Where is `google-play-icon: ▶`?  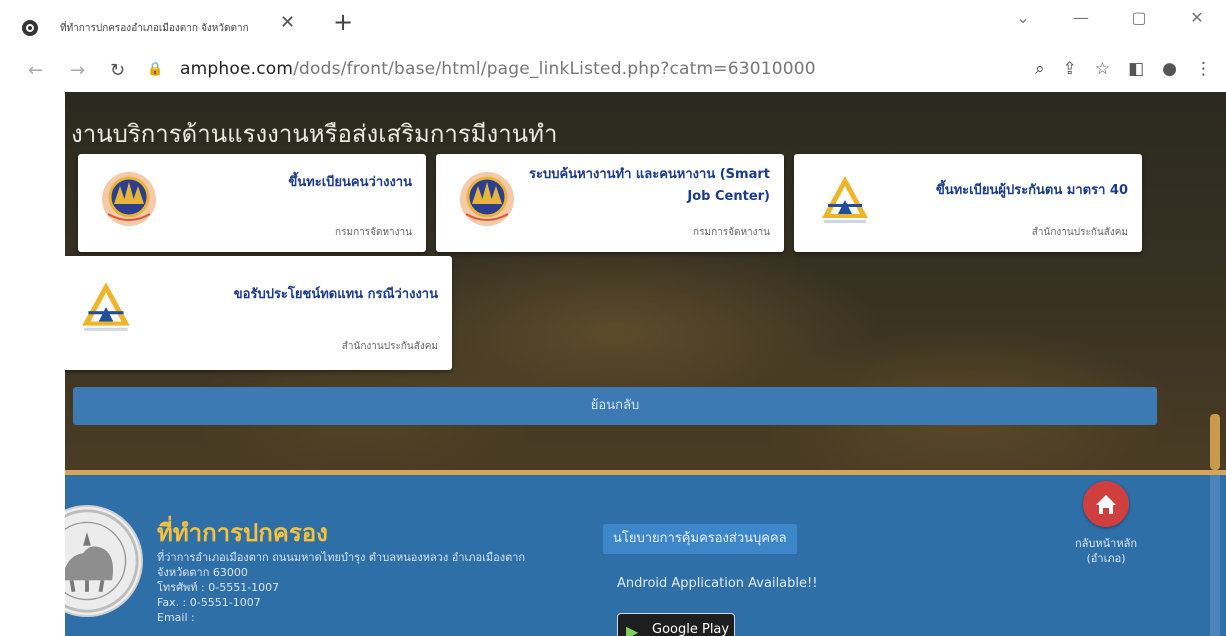
google-play-icon: ▶ is located at coordinates (632, 629).